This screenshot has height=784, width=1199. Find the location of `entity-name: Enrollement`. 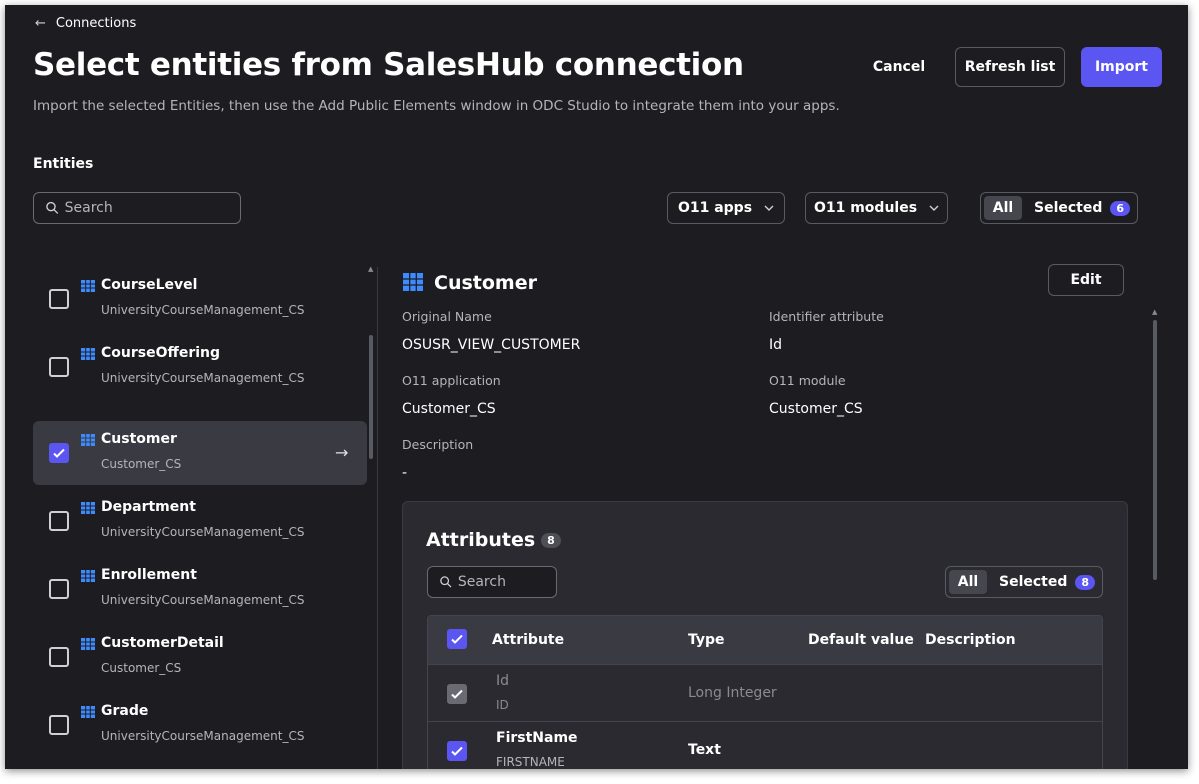

entity-name: Enrollement is located at coordinates (149, 575).